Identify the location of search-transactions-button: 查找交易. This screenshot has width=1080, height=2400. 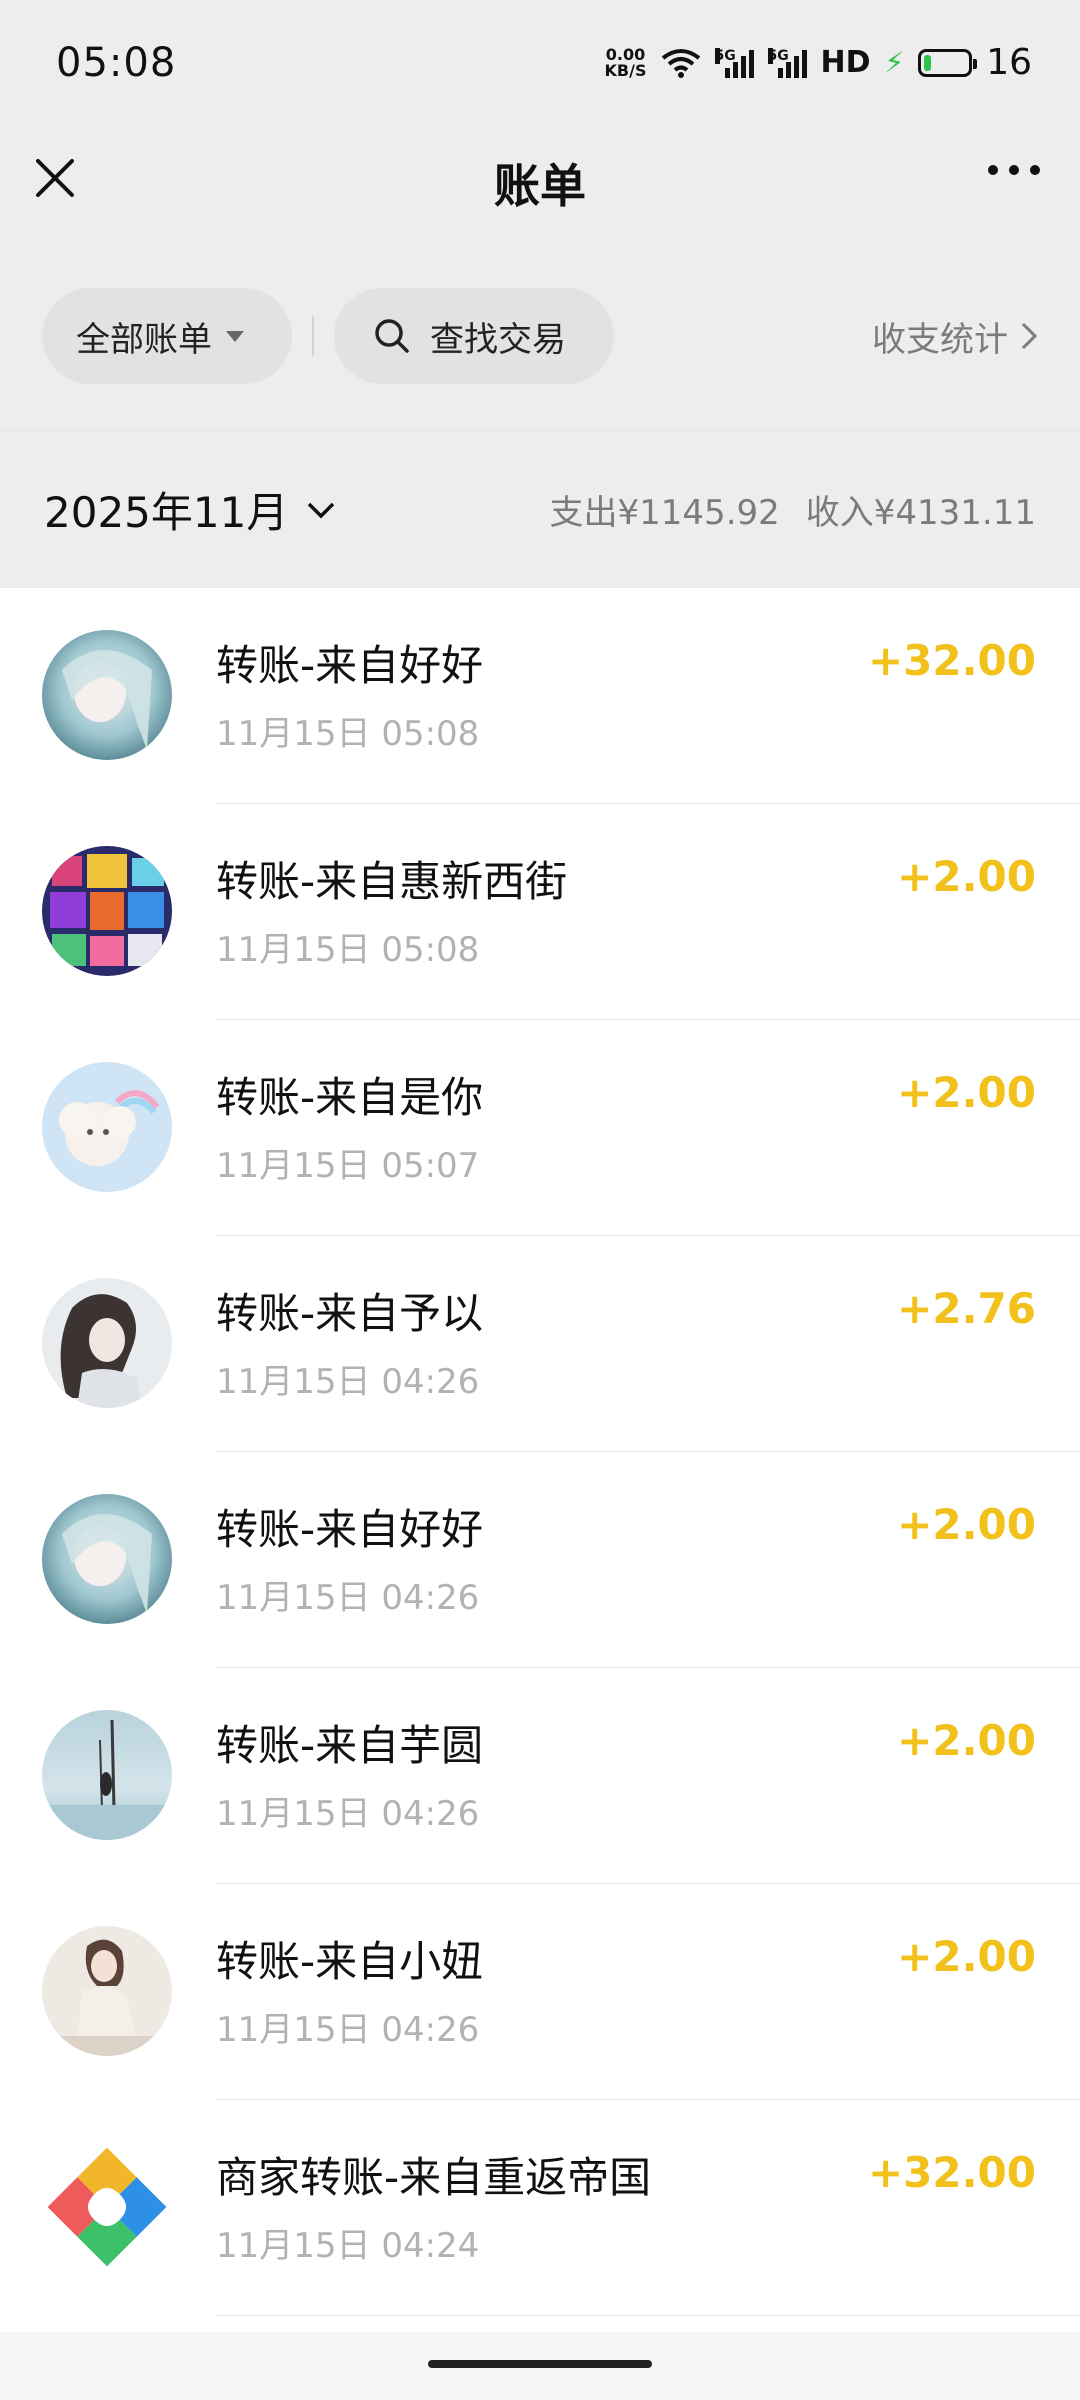
(474, 336).